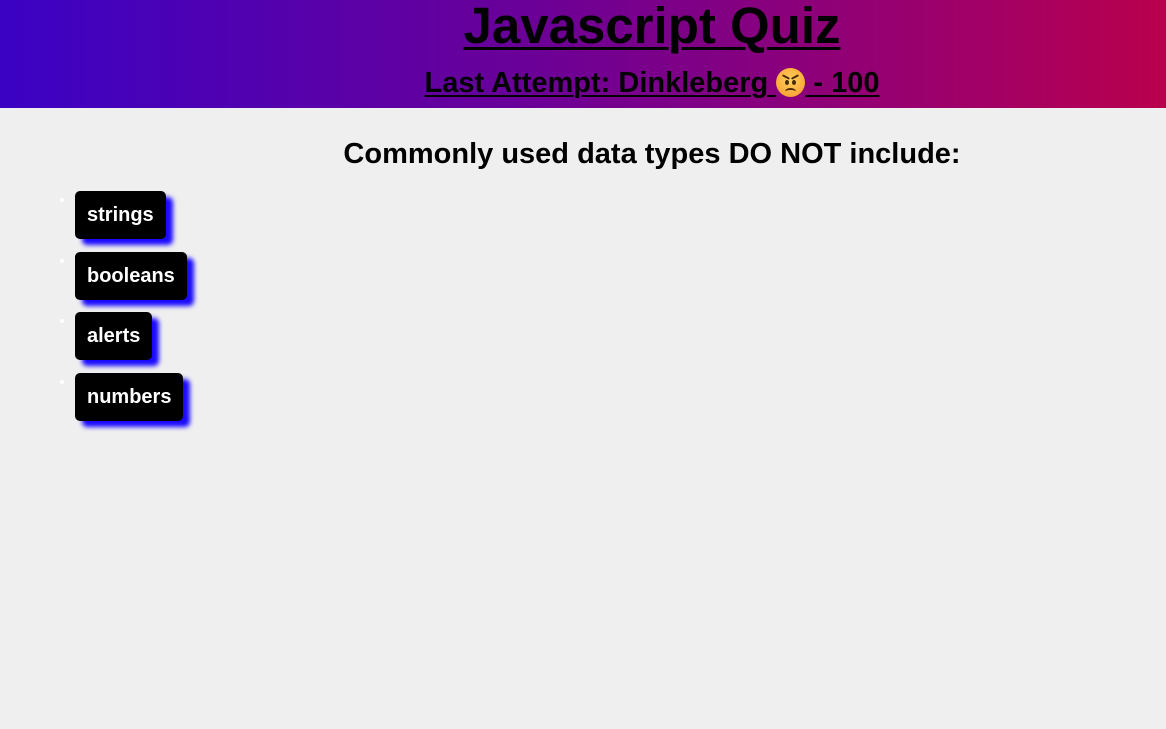 The width and height of the screenshot is (1166, 729). What do you see at coordinates (652, 27) in the screenshot?
I see `page-title: Javascript Quiz` at bounding box center [652, 27].